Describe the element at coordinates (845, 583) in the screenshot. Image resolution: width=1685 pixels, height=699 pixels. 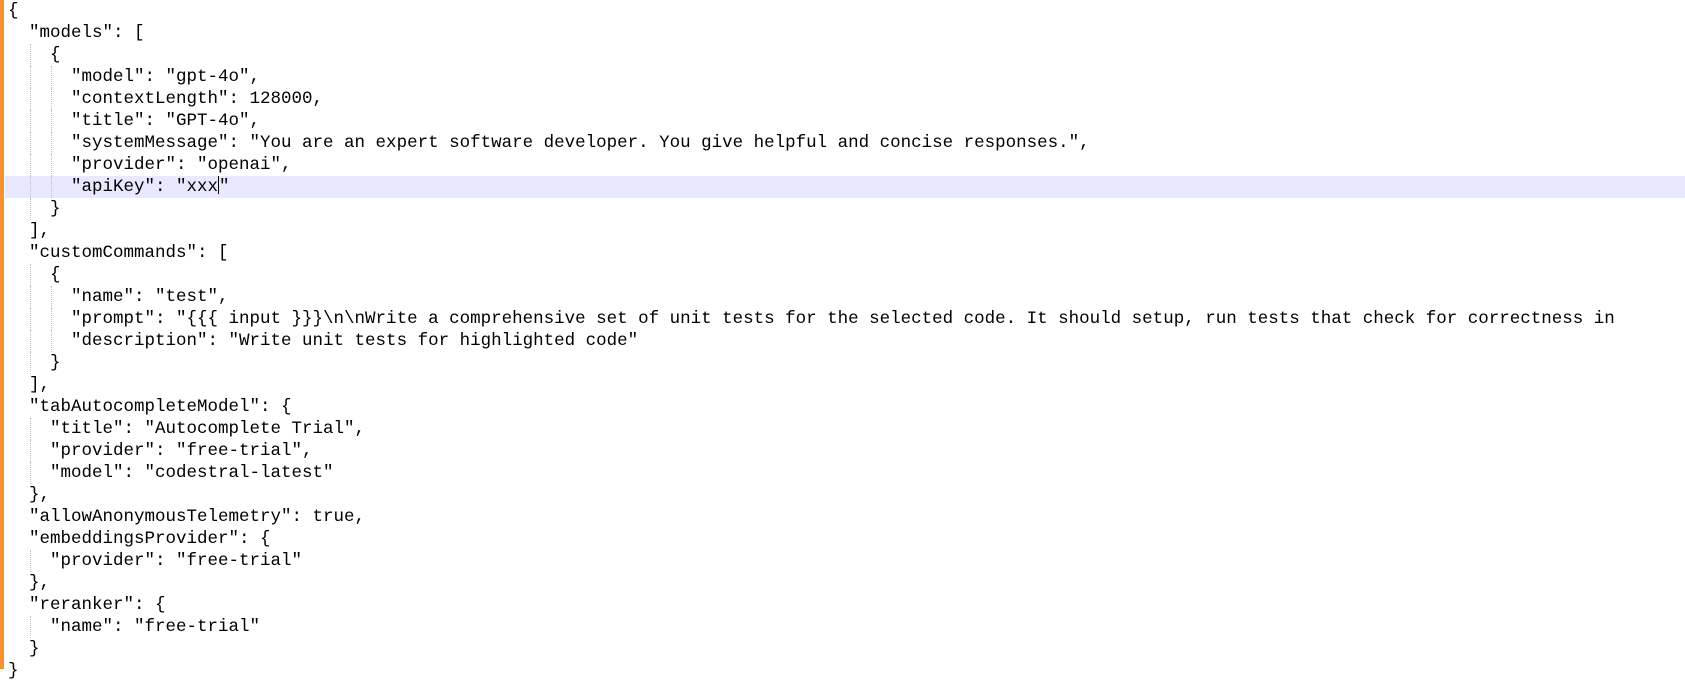
I see `code-line-27: },` at that location.